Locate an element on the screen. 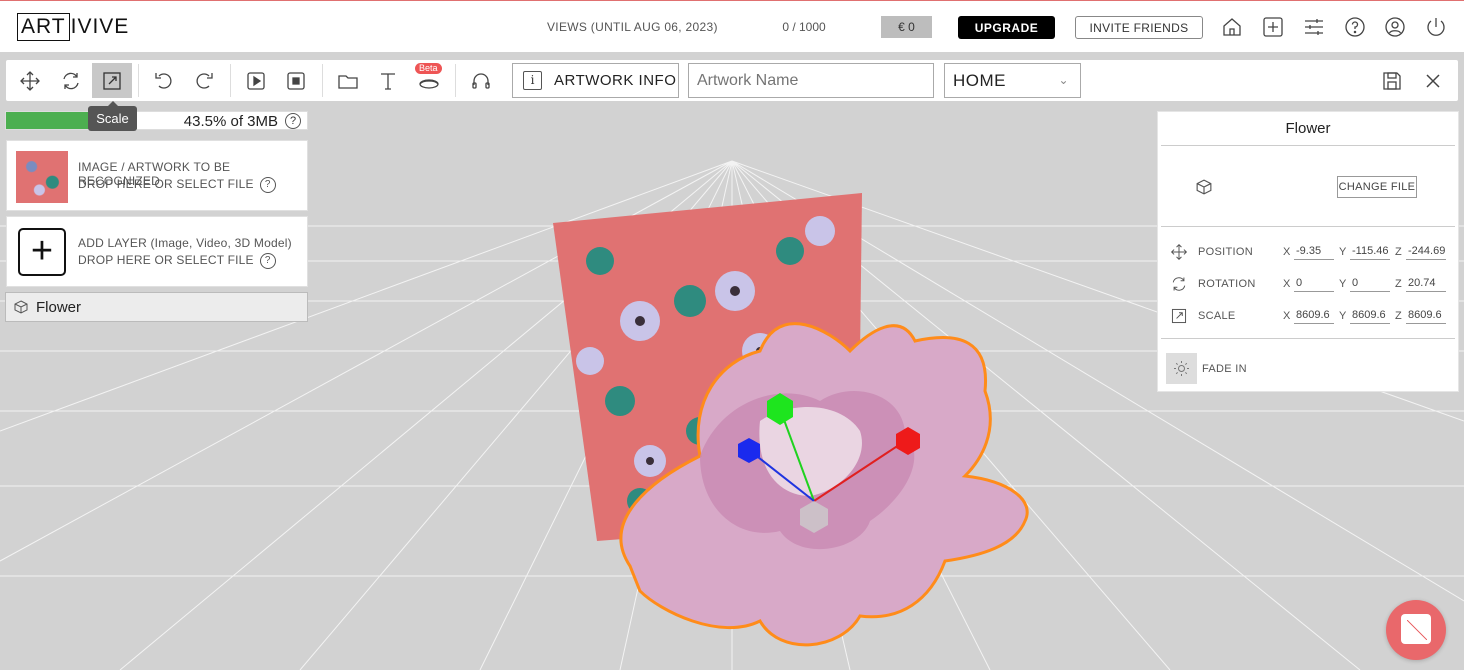 The width and height of the screenshot is (1464, 670). editor-toolbar: Beta i ARTWORK INFO HOME ⌄ is located at coordinates (732, 80).